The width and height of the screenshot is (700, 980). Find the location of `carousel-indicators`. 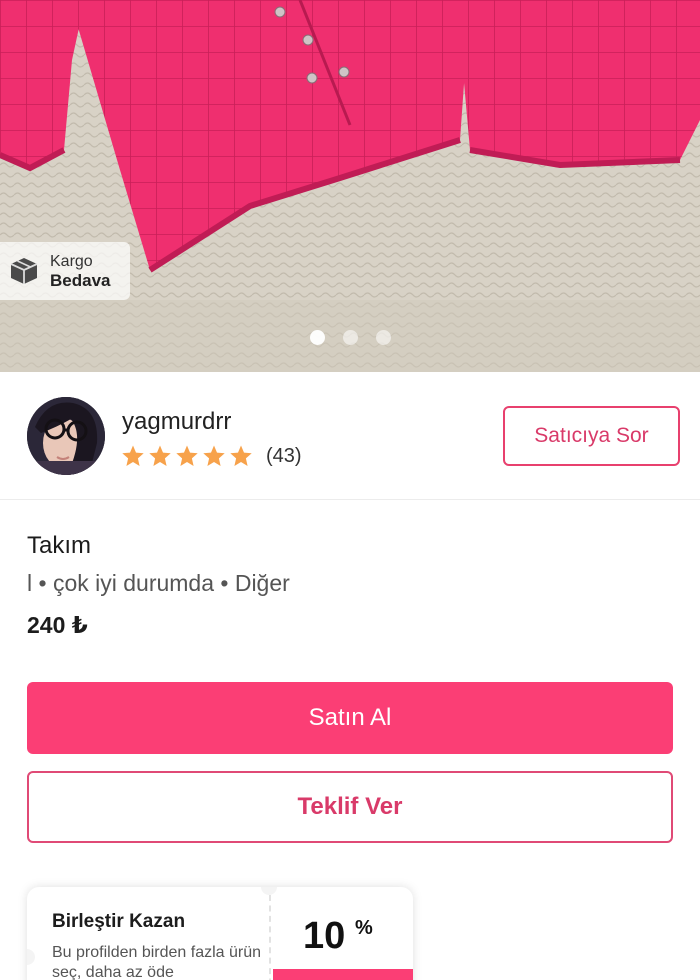

carousel-indicators is located at coordinates (350, 337).